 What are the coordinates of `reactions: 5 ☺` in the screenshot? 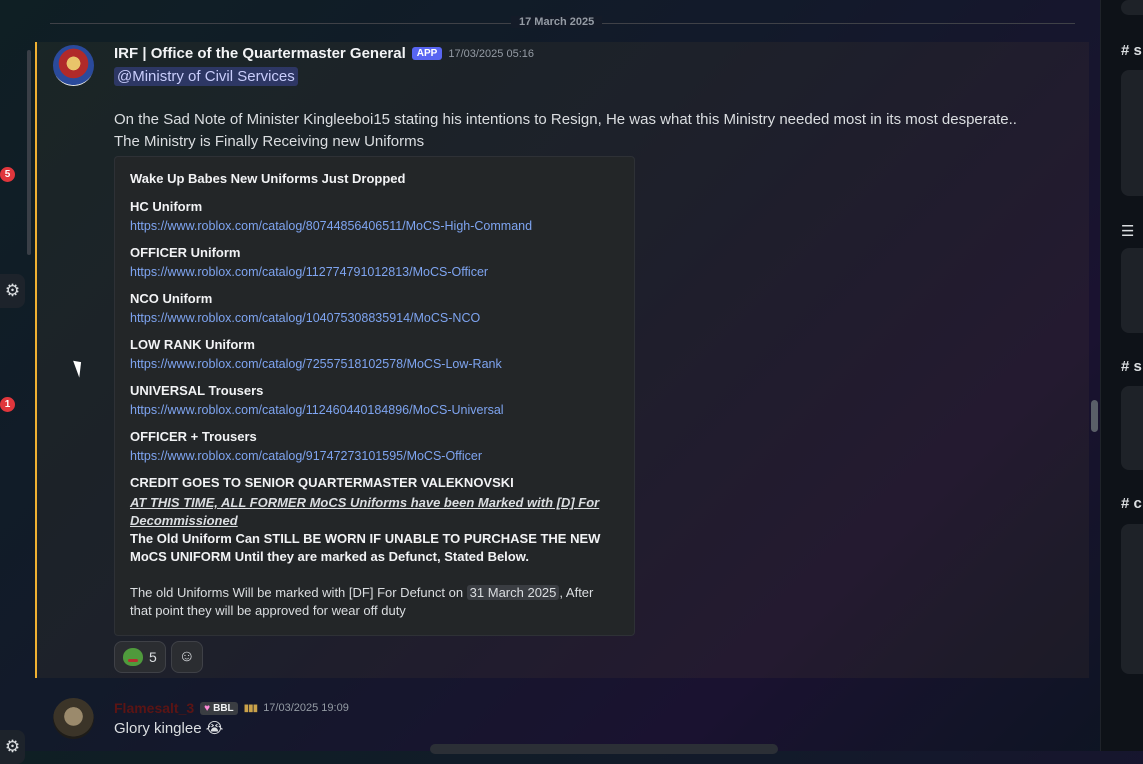 It's located at (158, 657).